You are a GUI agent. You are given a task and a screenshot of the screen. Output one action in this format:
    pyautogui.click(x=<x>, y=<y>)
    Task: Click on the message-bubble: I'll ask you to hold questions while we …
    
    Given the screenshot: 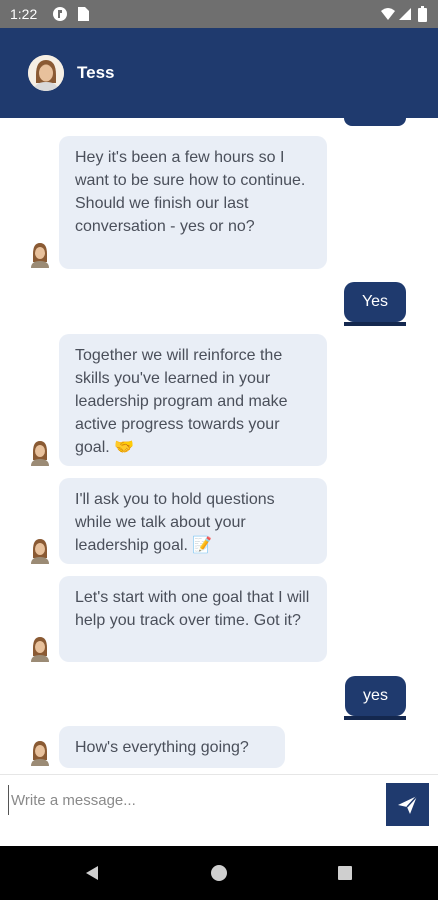 What is the action you would take?
    pyautogui.click(x=193, y=521)
    